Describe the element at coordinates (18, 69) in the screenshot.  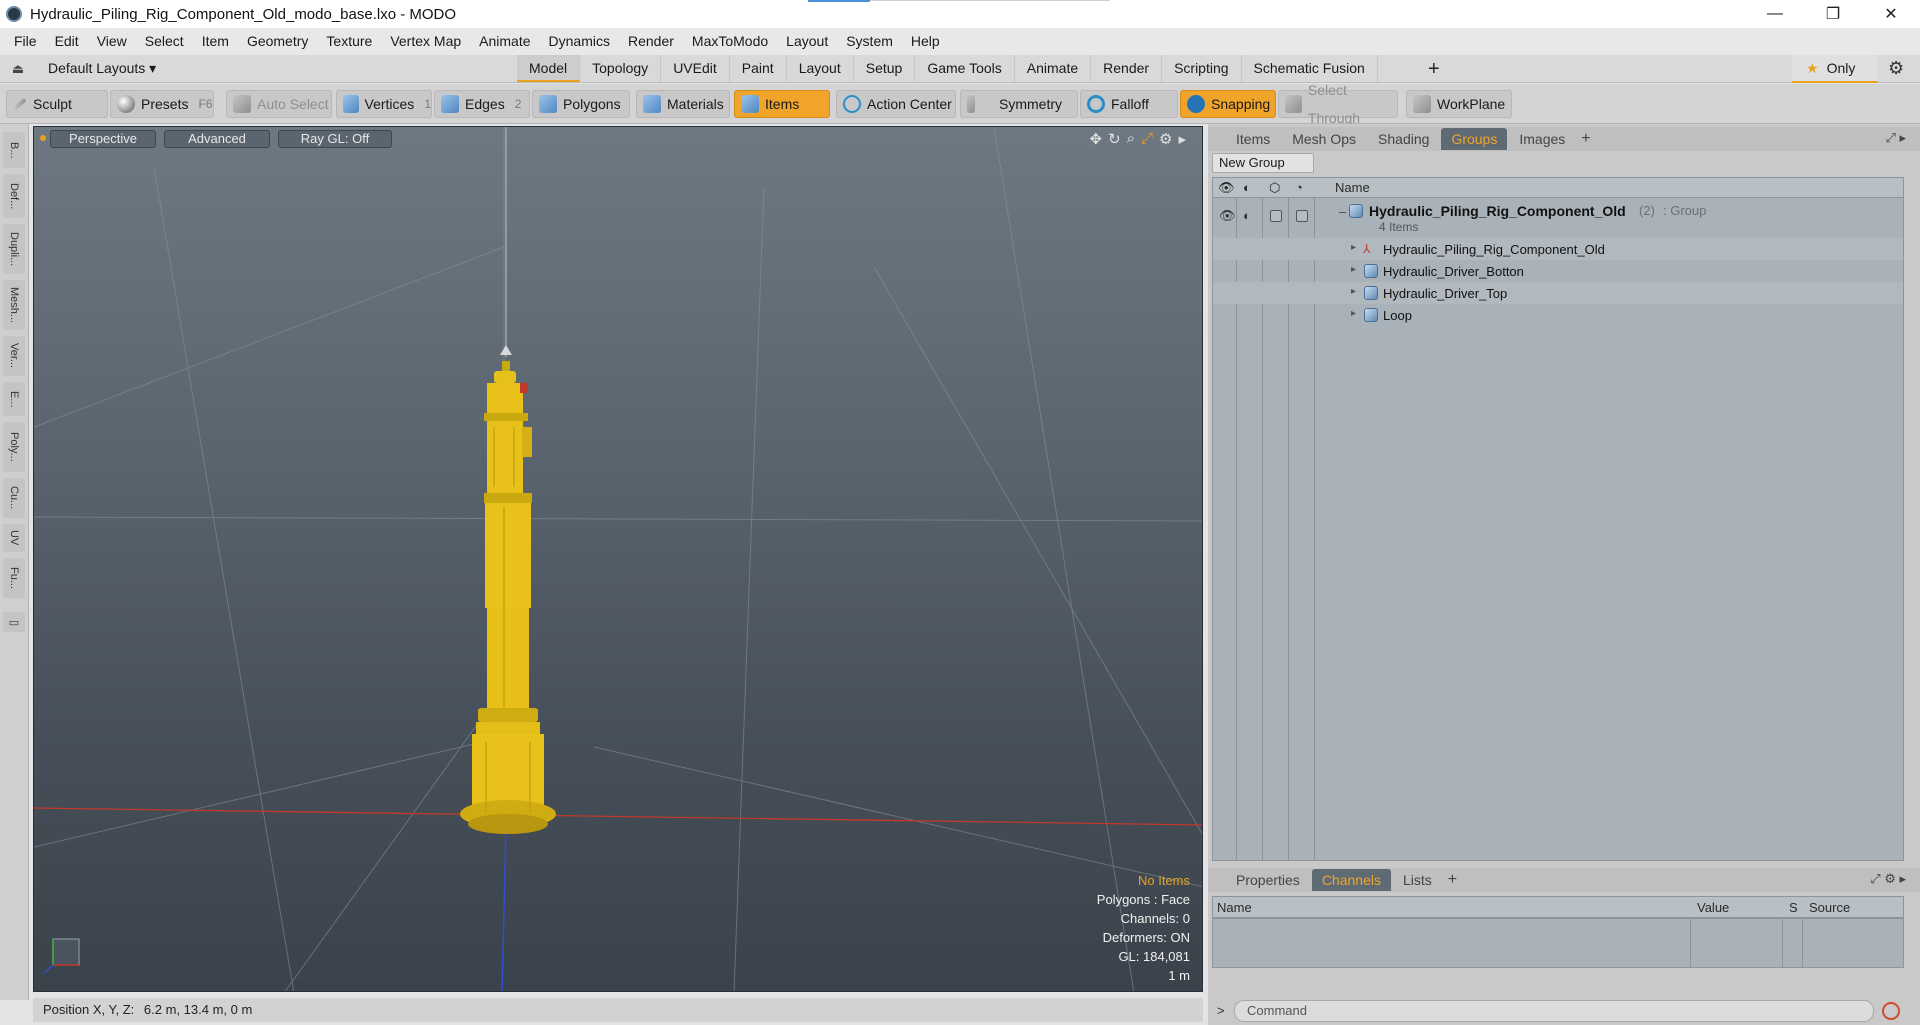
I see `layout-home-icon: ⏏` at that location.